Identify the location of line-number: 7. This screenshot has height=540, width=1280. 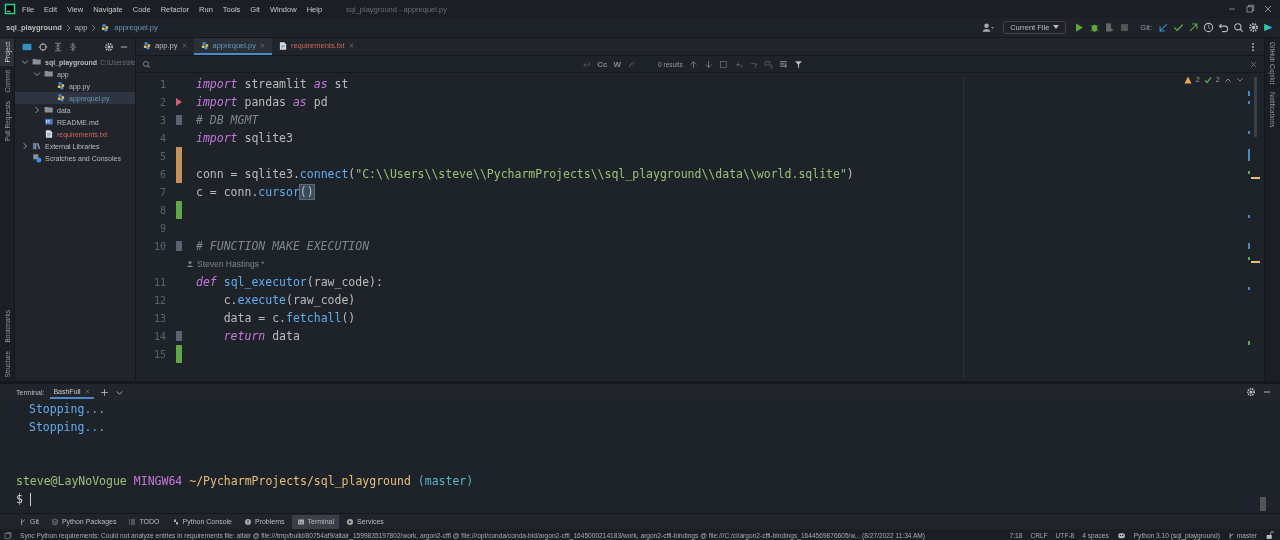
(162, 192).